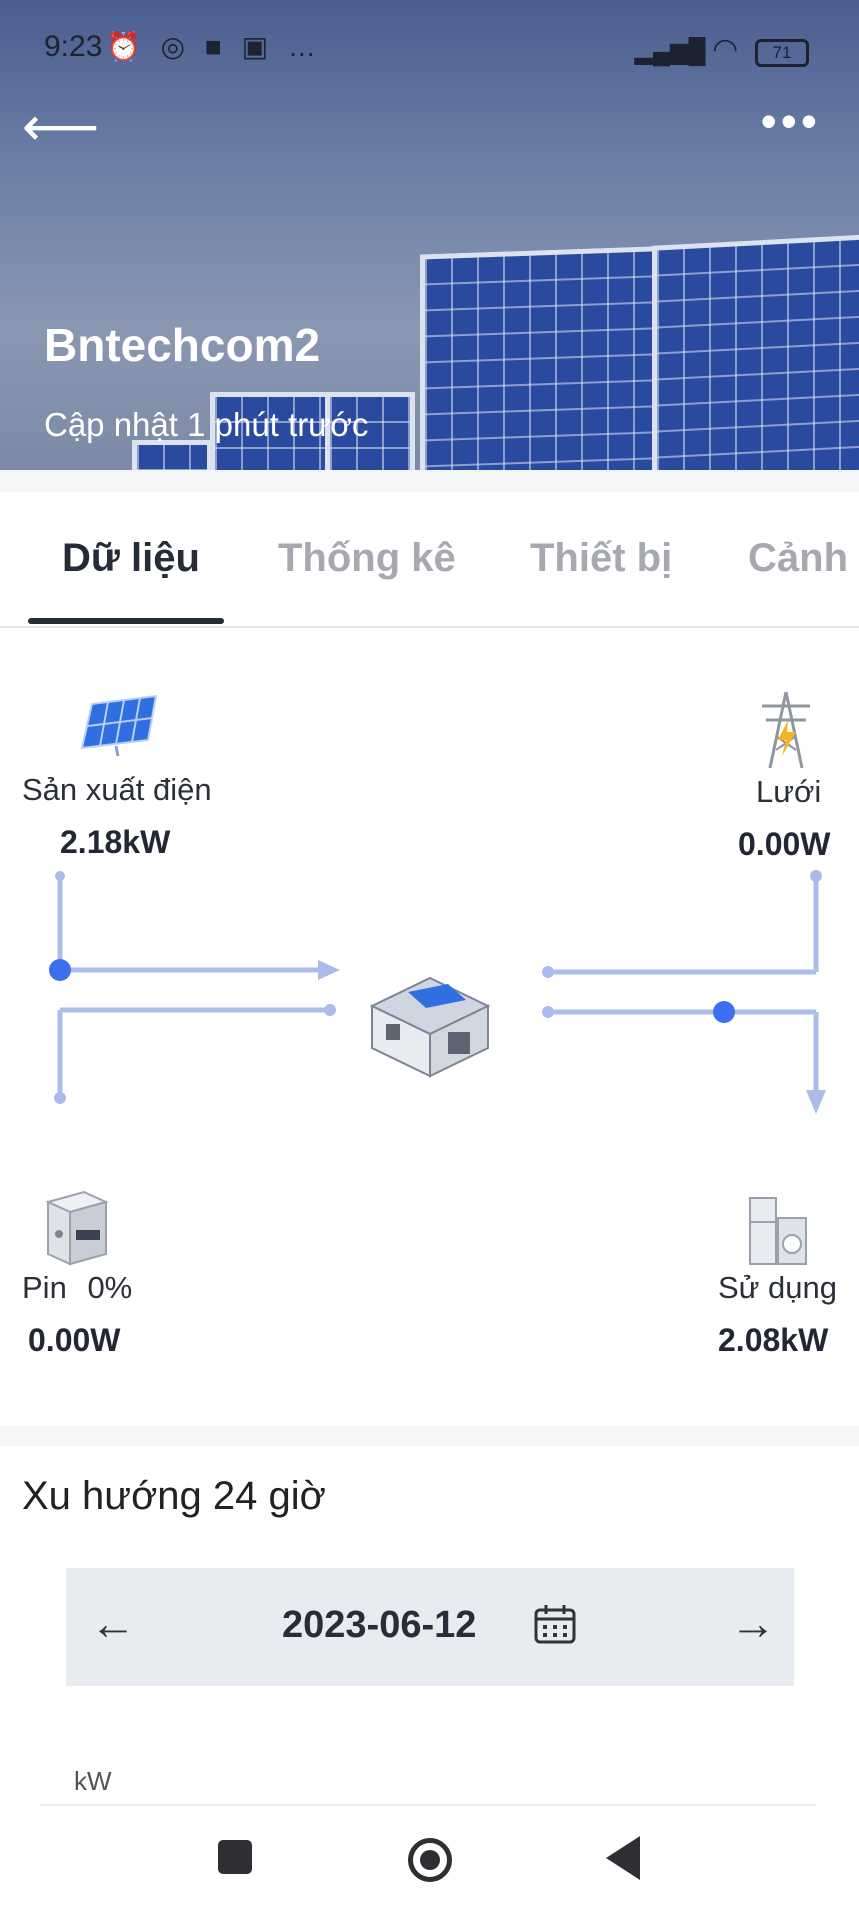 This screenshot has height=1908, width=859. I want to click on power-tower-icon, so click(786, 730).